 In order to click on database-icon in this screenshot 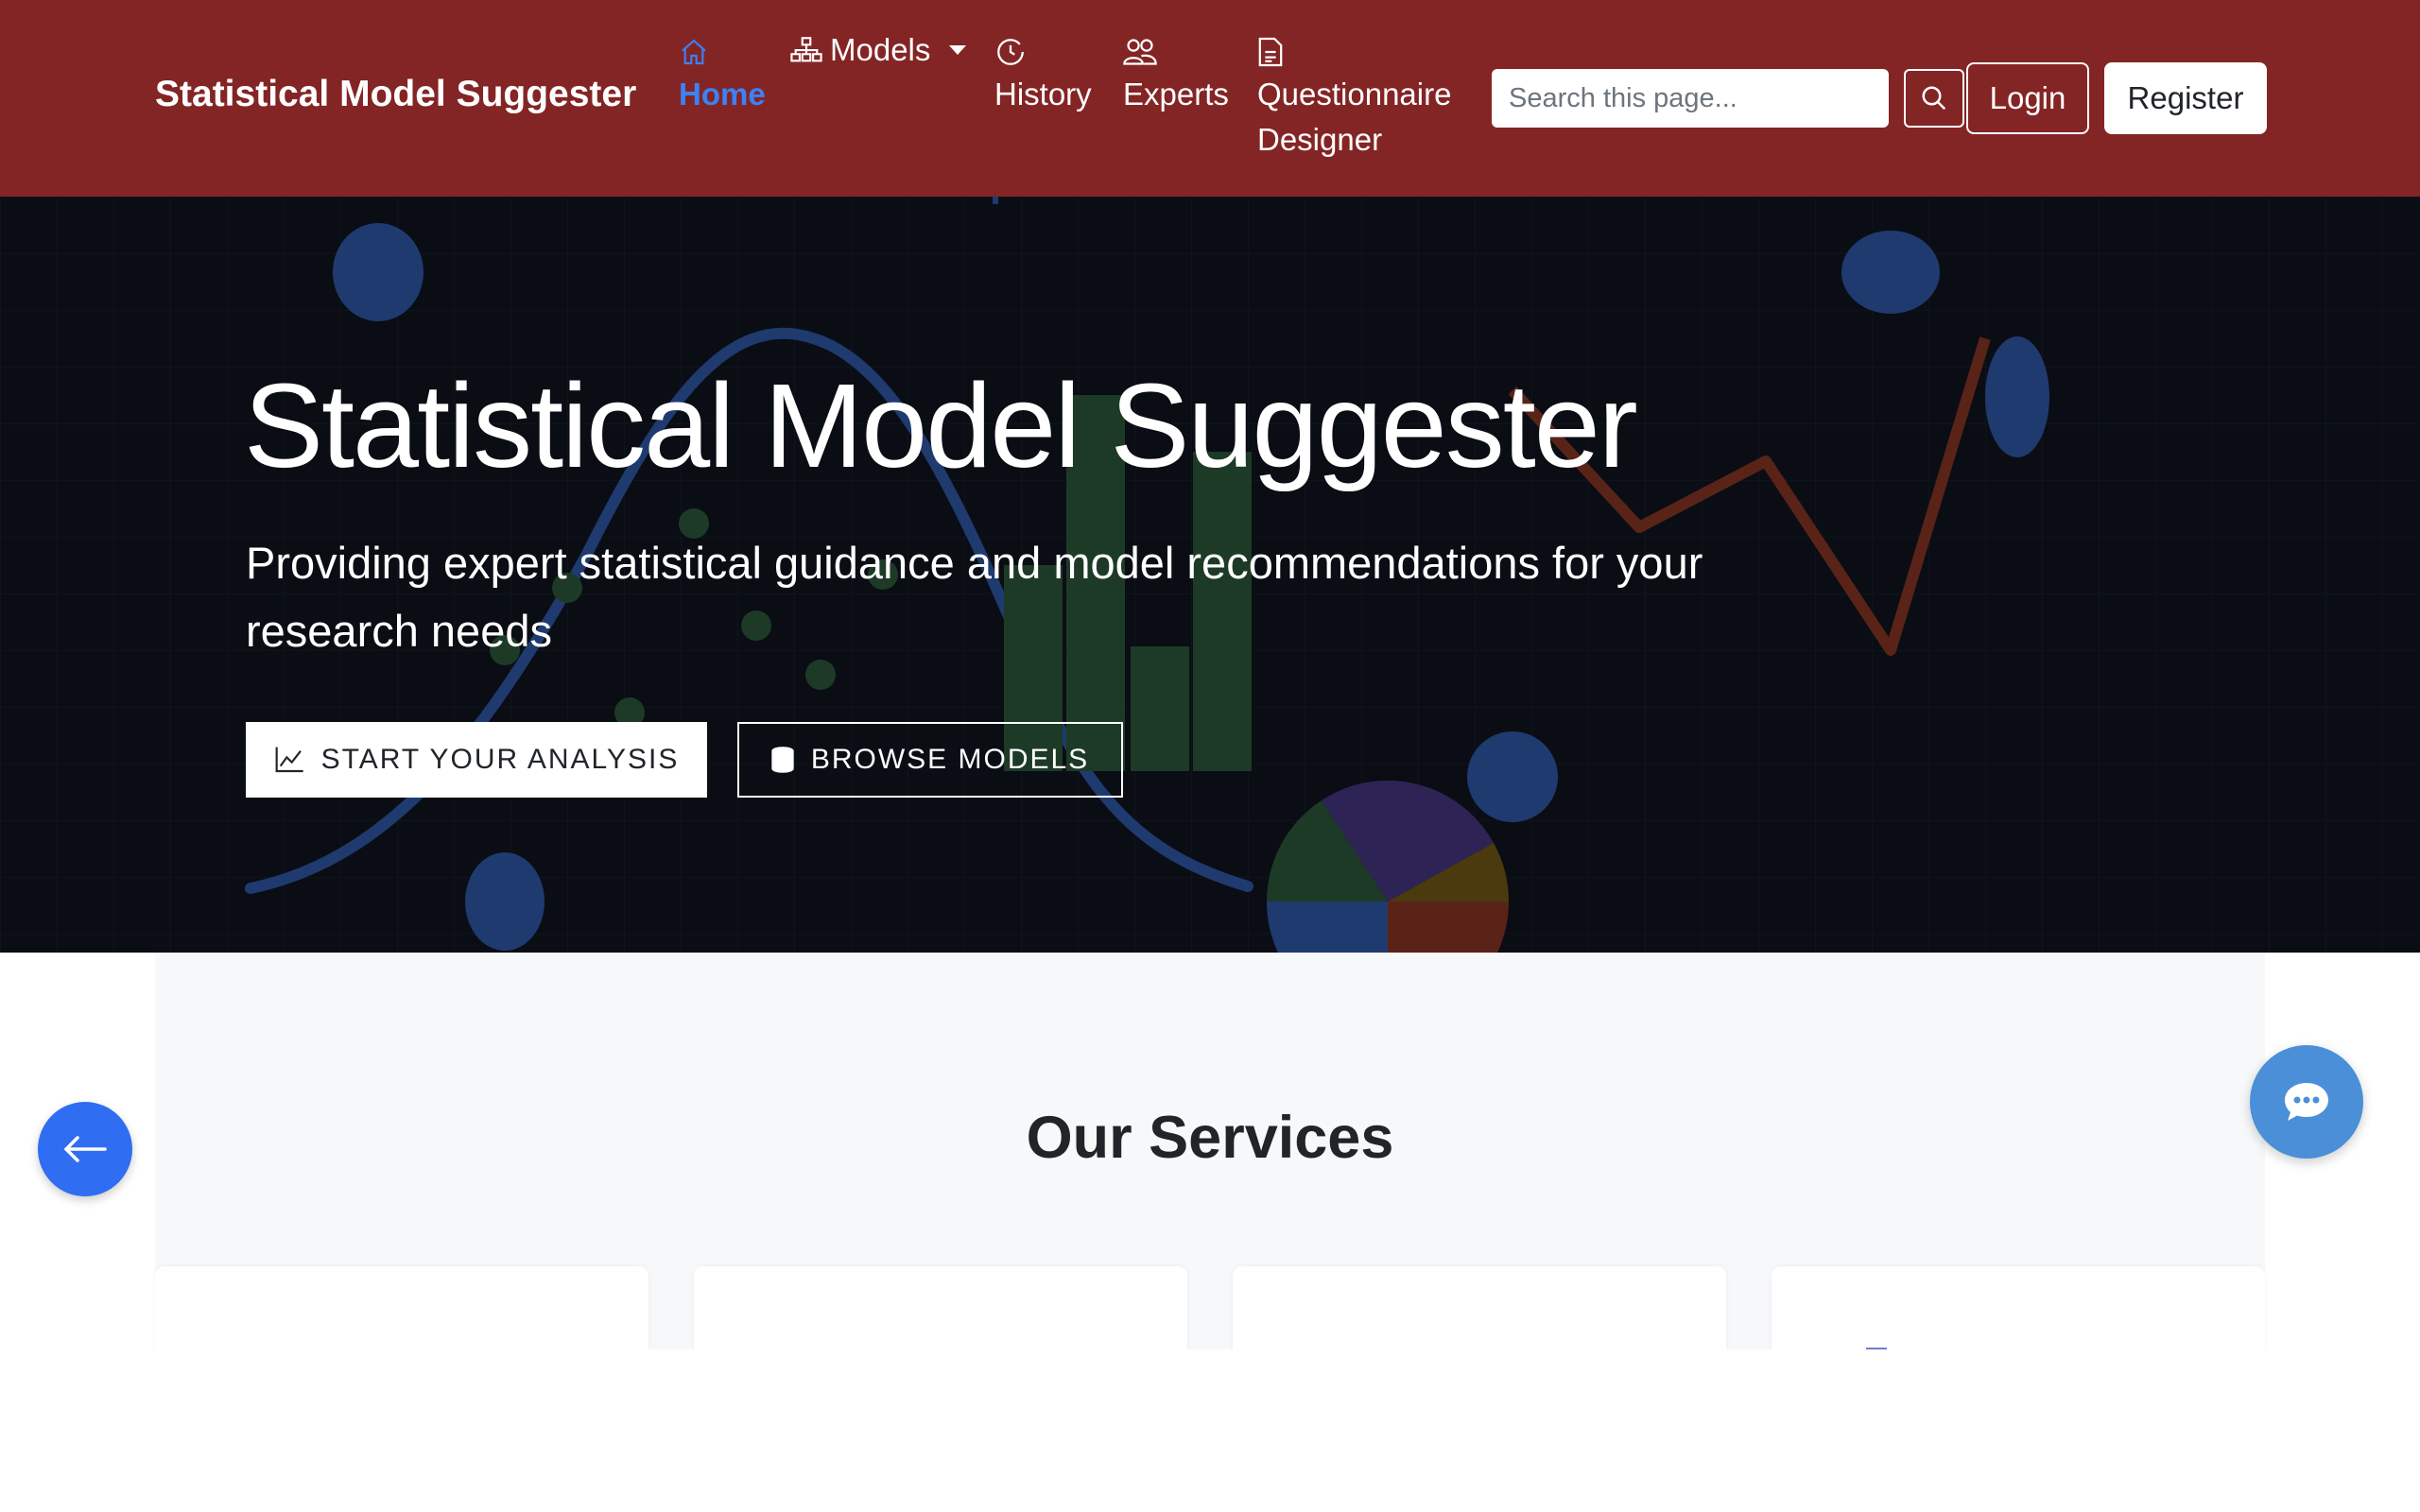, I will do `click(782, 760)`.